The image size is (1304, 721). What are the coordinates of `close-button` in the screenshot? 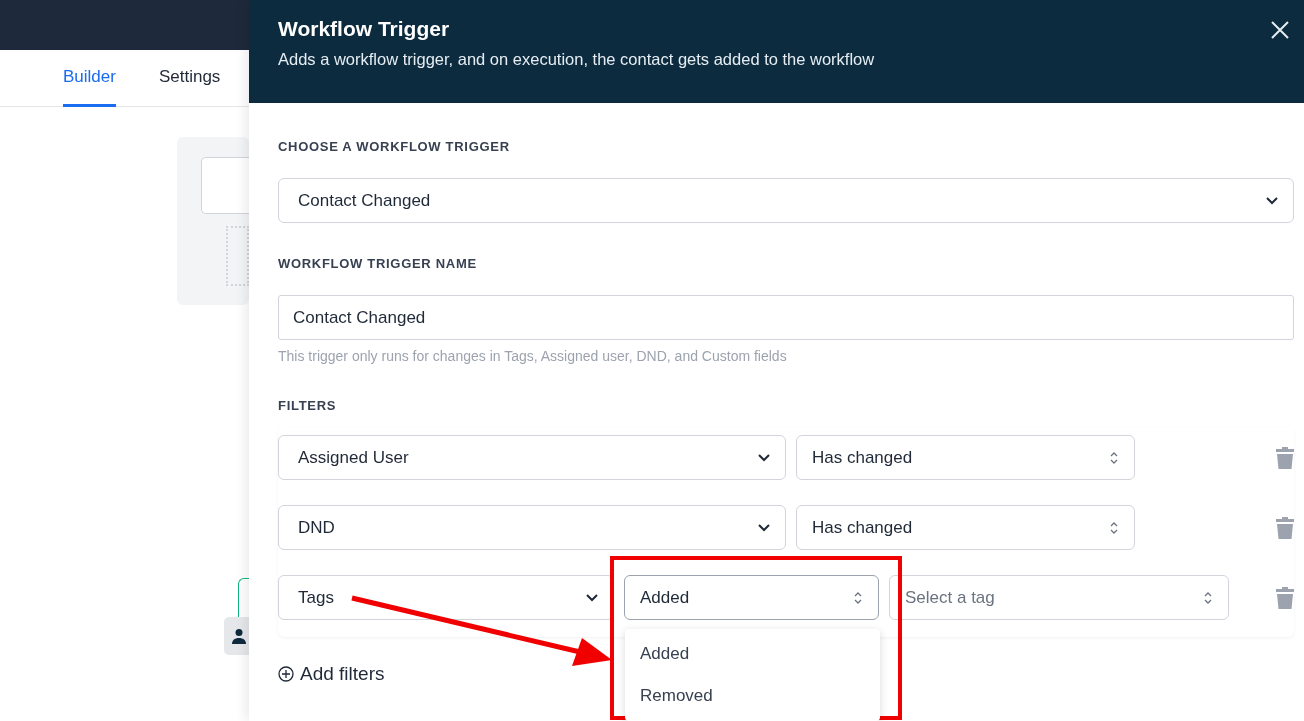 It's located at (1280, 30).